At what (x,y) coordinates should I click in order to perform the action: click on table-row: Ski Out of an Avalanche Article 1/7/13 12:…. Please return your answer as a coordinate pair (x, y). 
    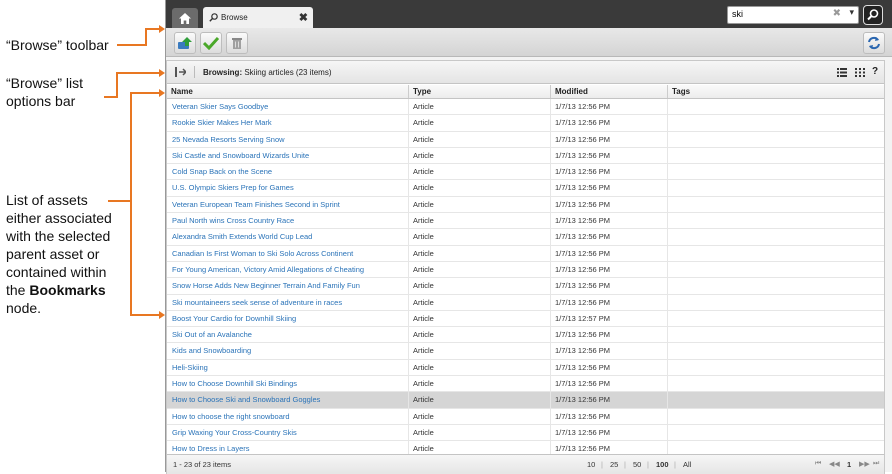
    Looking at the image, I should click on (525, 335).